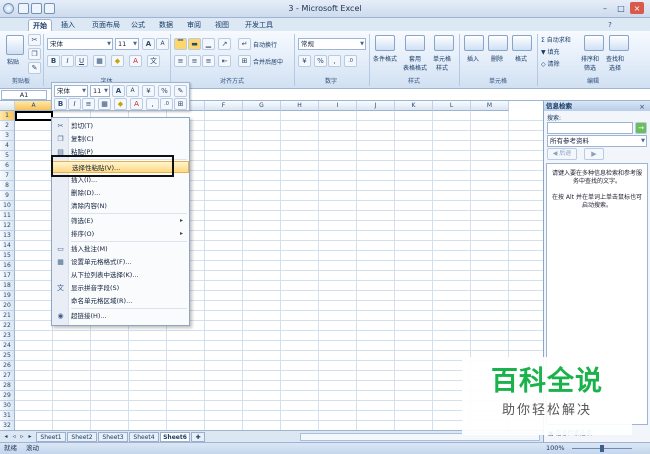 This screenshot has width=650, height=454. I want to click on close-button: ×, so click(637, 8).